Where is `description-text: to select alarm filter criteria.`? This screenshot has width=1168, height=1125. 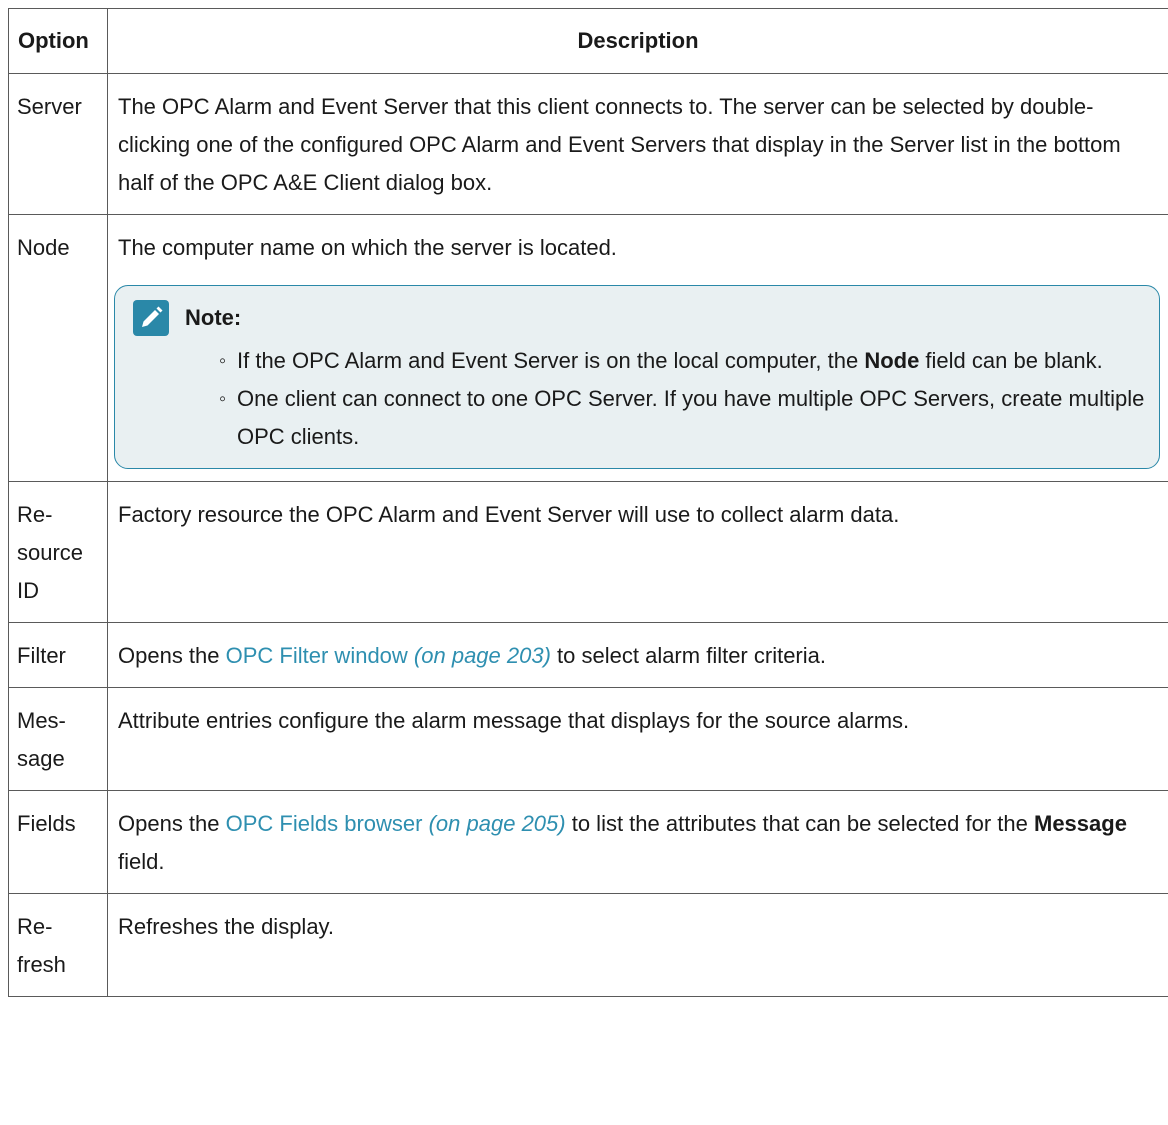
description-text: to select alarm filter criteria. is located at coordinates (688, 655).